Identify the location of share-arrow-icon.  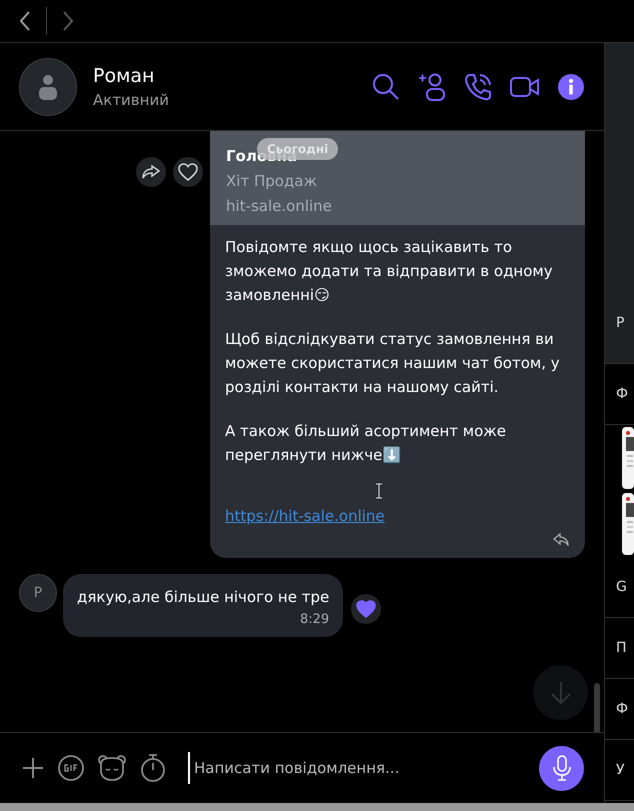
(151, 172).